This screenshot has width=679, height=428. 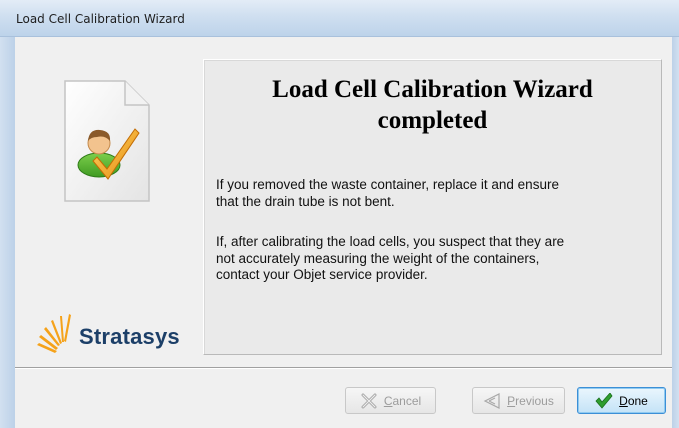 What do you see at coordinates (402, 400) in the screenshot?
I see `cancel-button-label: Cancel` at bounding box center [402, 400].